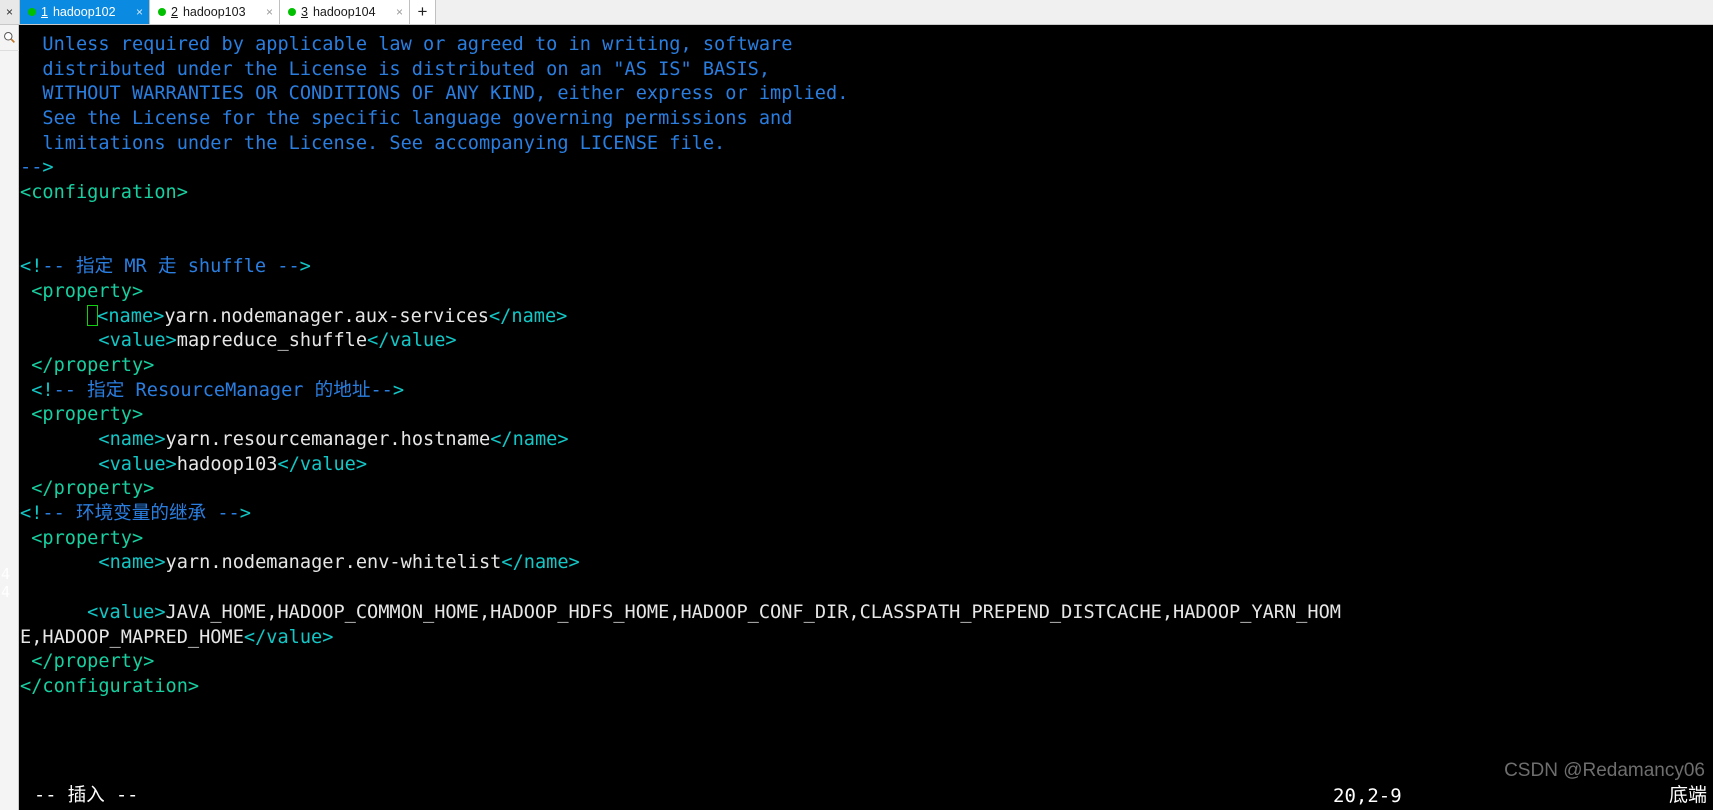 The height and width of the screenshot is (810, 1713). I want to click on code-token: hadoop103, so click(227, 464).